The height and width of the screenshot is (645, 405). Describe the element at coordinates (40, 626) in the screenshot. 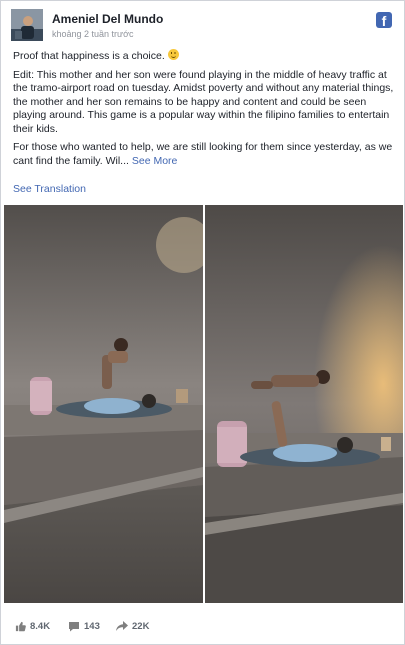

I see `likes-count: 8.4K` at that location.